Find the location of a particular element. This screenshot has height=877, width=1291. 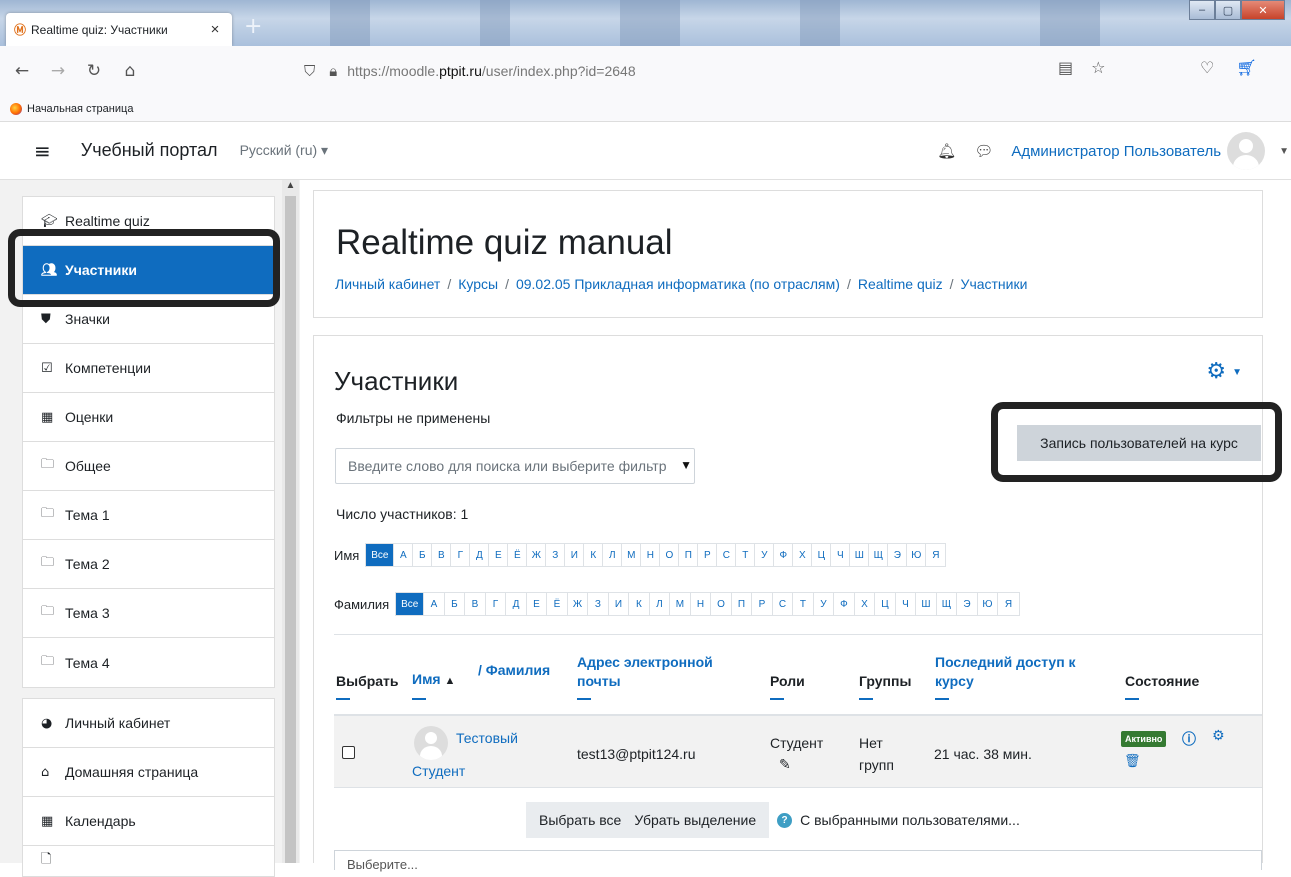

select-all-button: Выбрать все is located at coordinates (580, 820).